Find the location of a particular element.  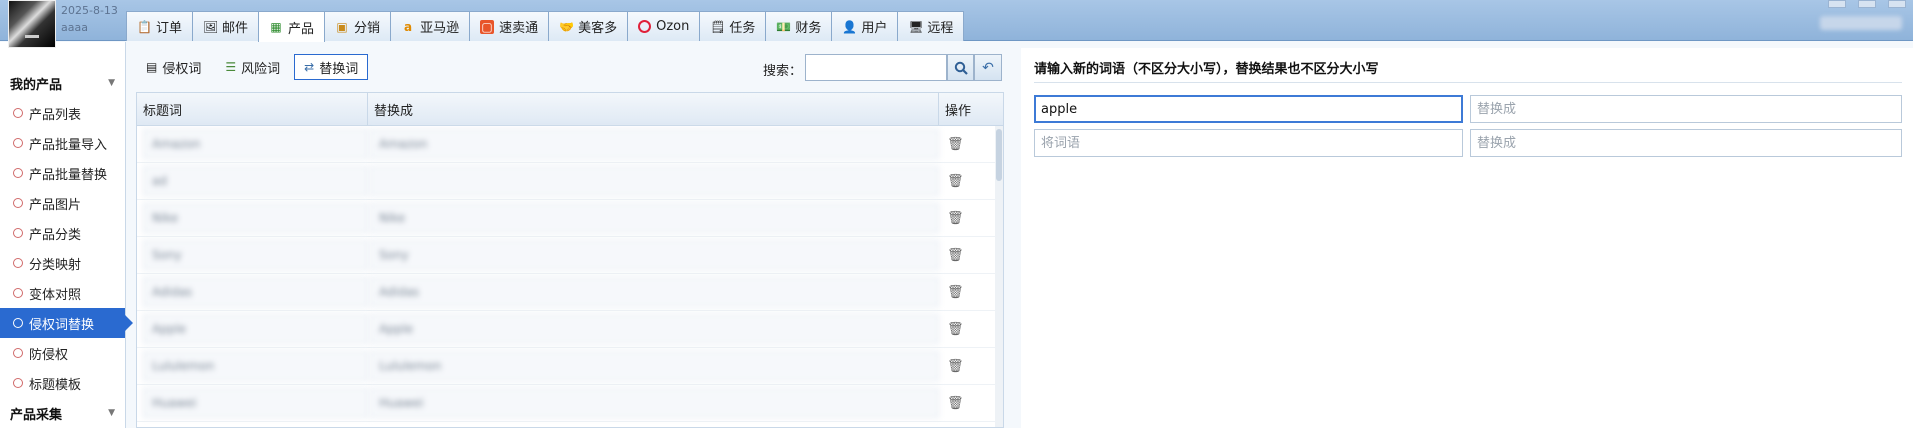

close-button is located at coordinates (1897, 4).